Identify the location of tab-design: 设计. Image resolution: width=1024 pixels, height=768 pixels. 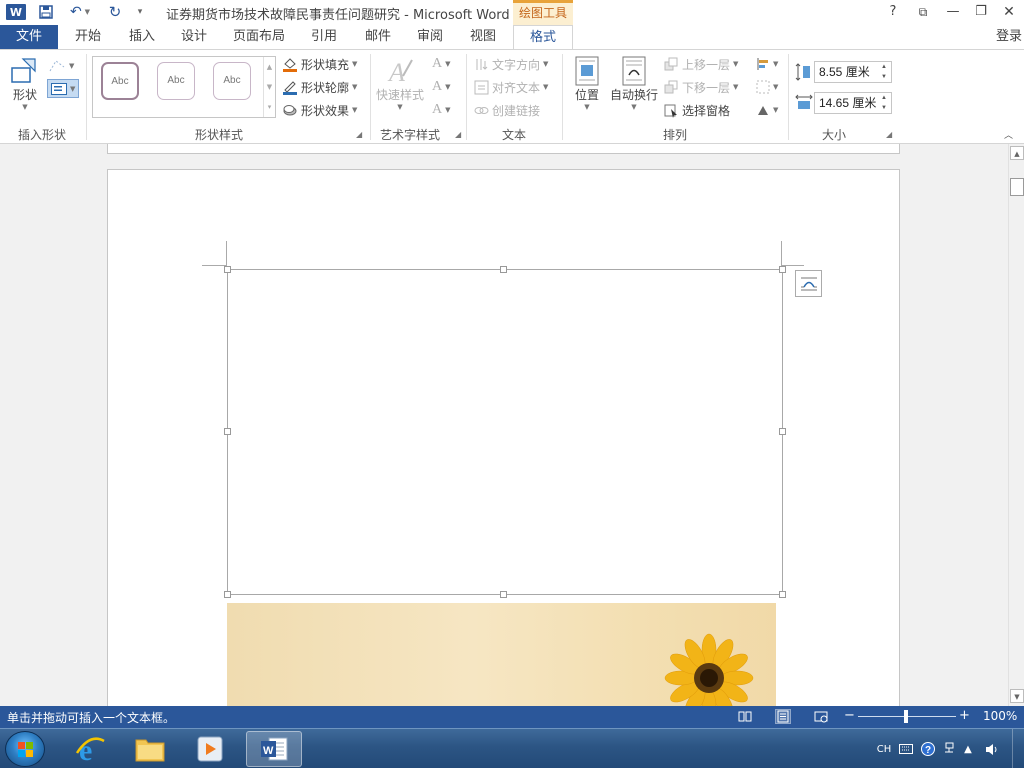
(194, 37).